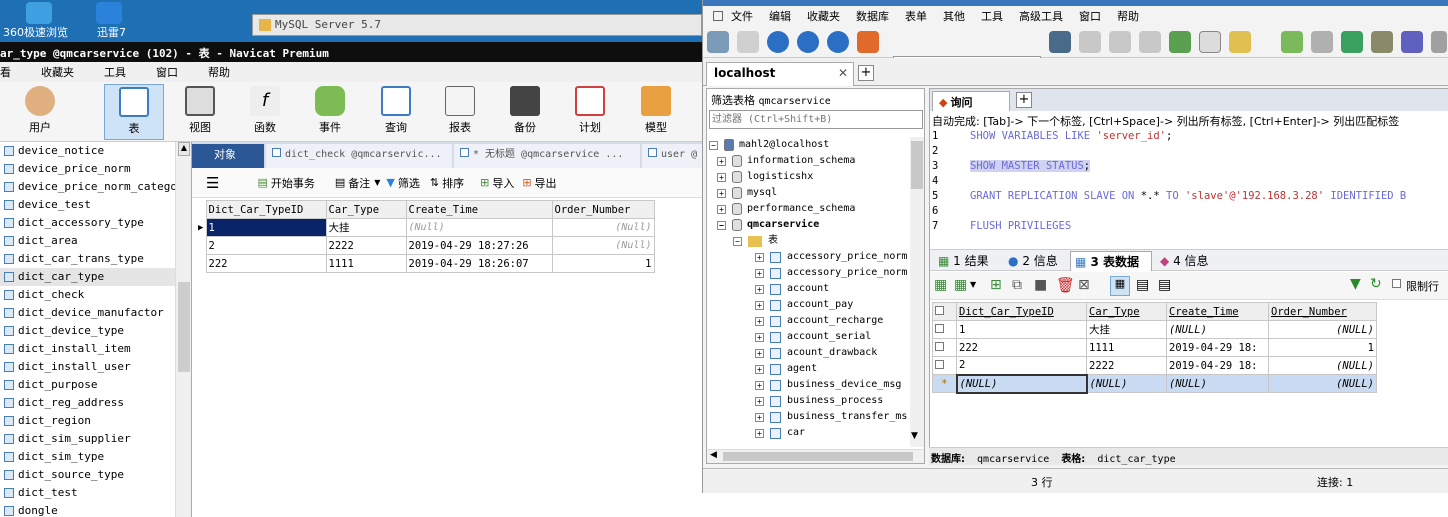 Image resolution: width=1448 pixels, height=517 pixels. I want to click on query-builder-icon, so click(1240, 42).